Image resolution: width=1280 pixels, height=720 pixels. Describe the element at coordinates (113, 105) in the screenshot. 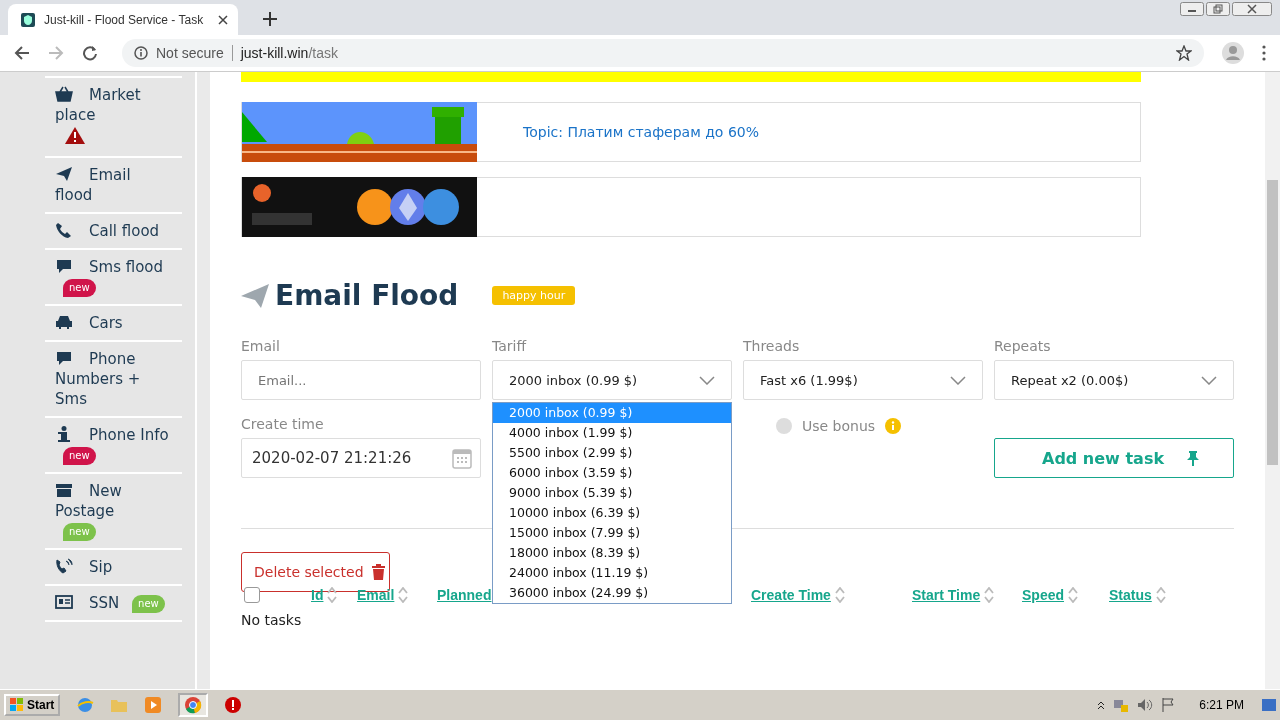

I see `sidebar-item: Market place` at that location.